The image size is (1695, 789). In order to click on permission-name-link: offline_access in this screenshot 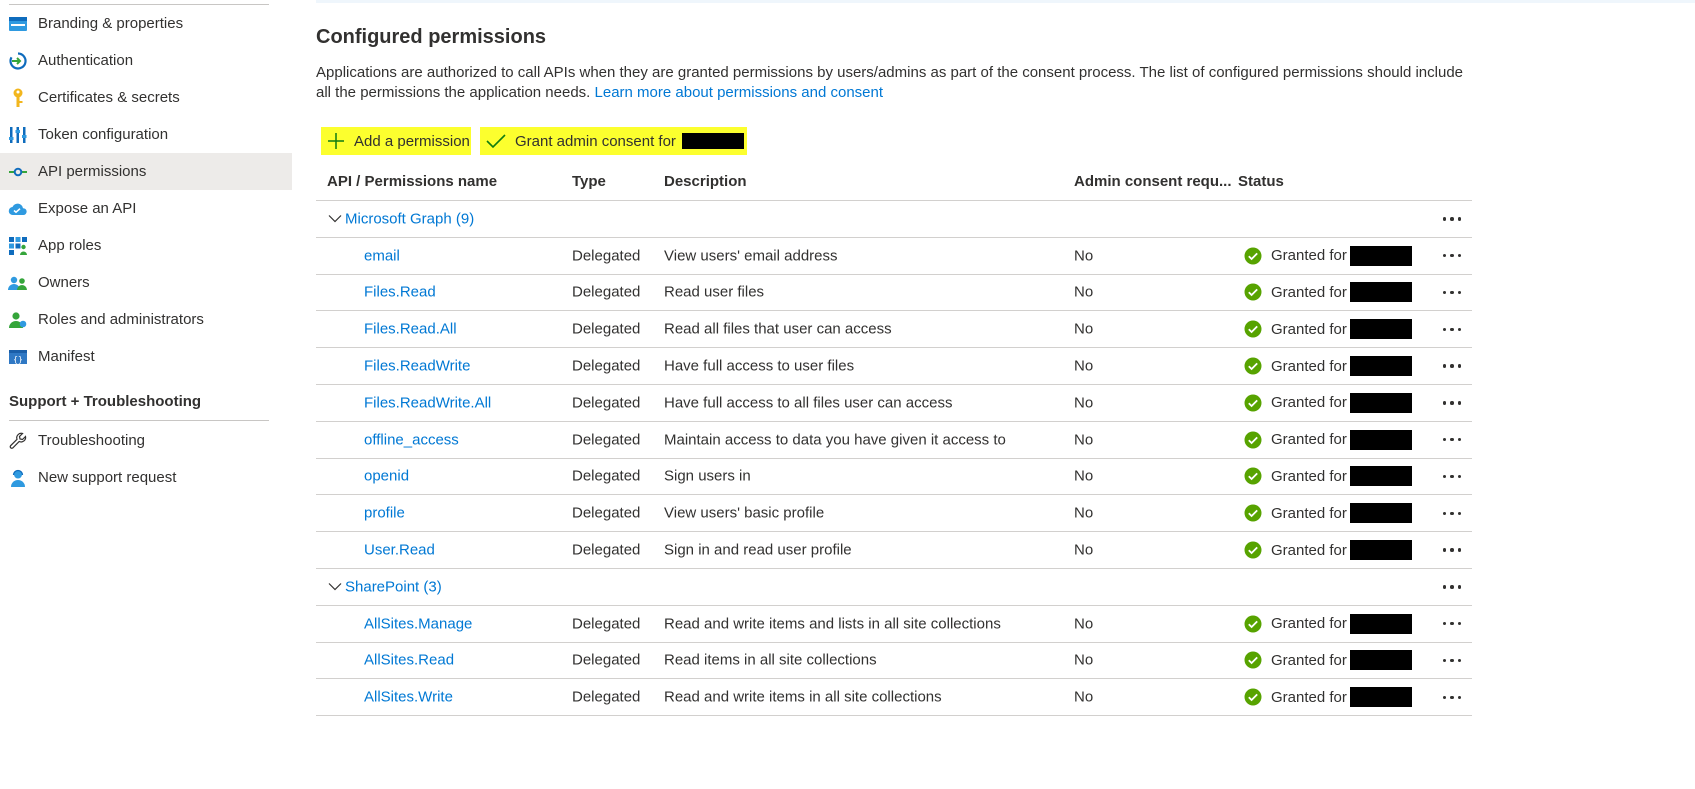, I will do `click(411, 439)`.